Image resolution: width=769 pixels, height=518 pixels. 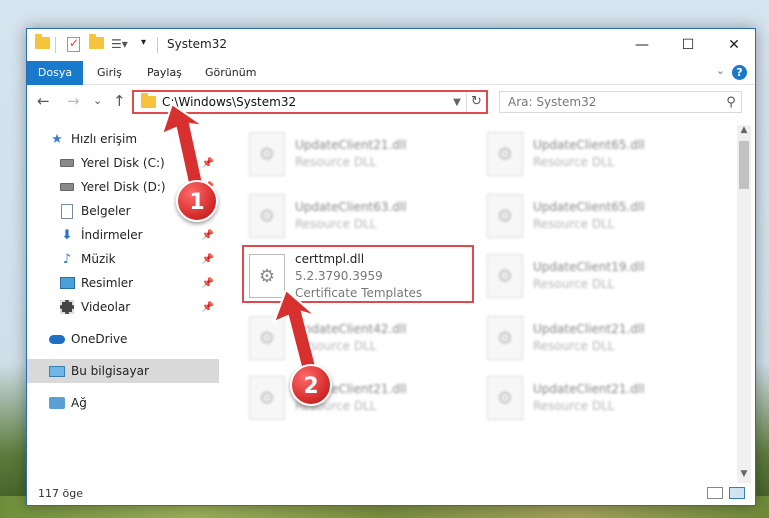 I want to click on customize-toolbar-icon: ☰▾, so click(x=119, y=44).